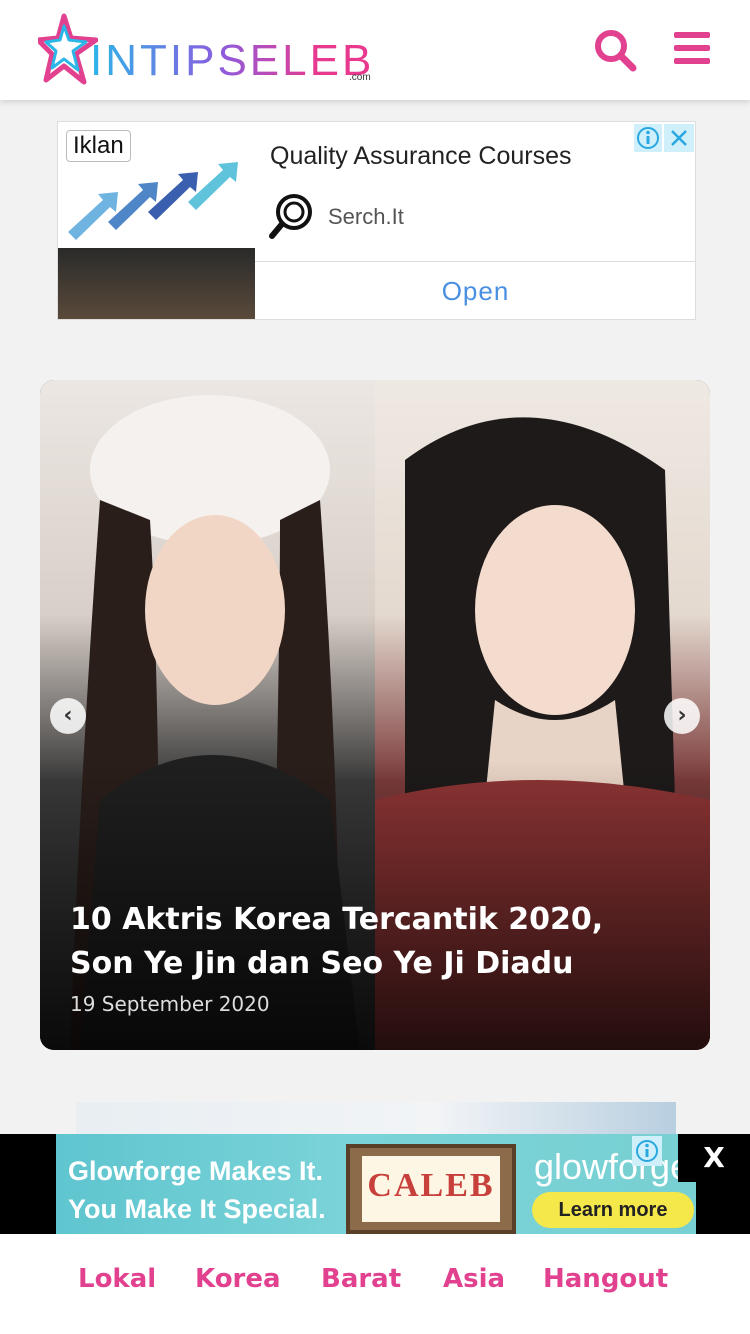 The width and height of the screenshot is (750, 1334). Describe the element at coordinates (647, 1151) in the screenshot. I see `bottom-ad-info-icon` at that location.